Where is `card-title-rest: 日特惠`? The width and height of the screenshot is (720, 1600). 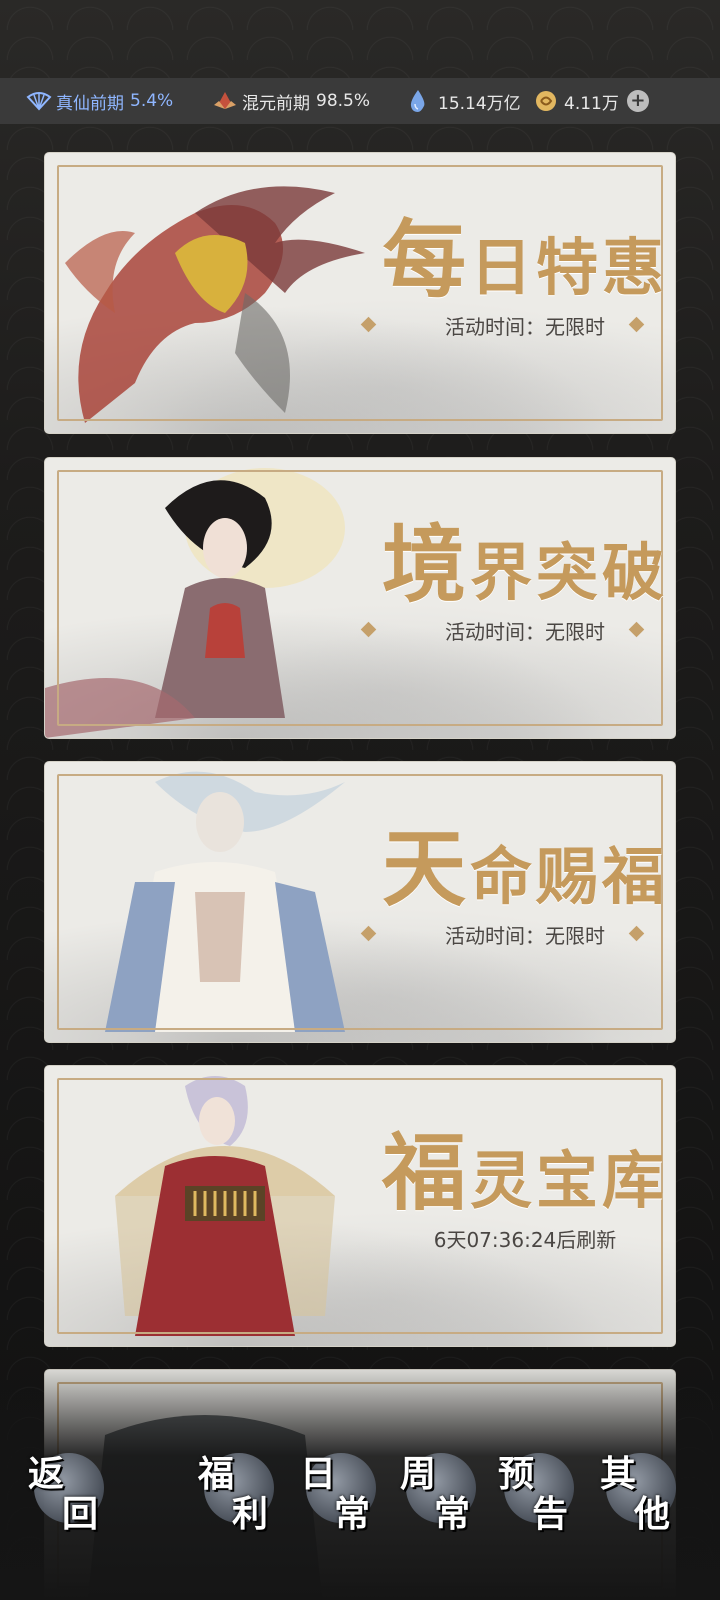 card-title-rest: 日特惠 is located at coordinates (569, 267).